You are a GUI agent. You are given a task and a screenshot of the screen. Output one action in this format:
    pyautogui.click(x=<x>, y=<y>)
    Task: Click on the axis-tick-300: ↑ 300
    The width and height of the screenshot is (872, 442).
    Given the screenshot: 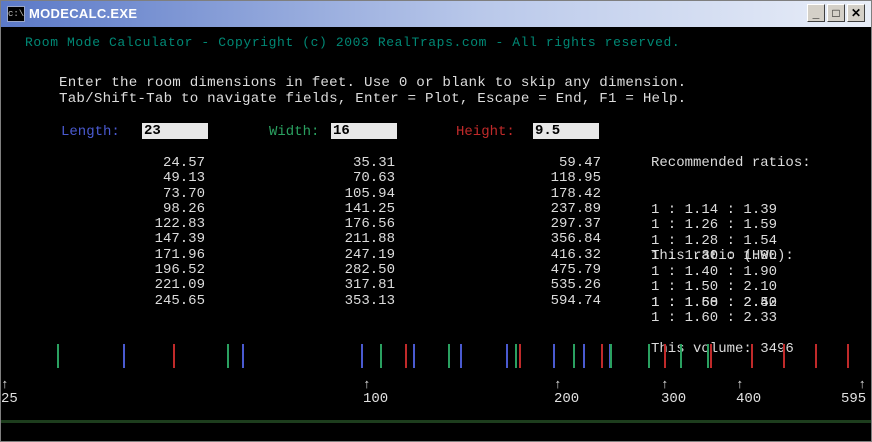 What is the action you would take?
    pyautogui.click(x=674, y=392)
    